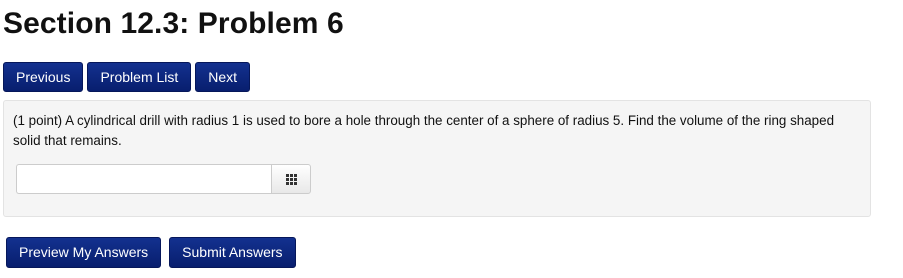 This screenshot has width=903, height=278. Describe the element at coordinates (43, 77) in the screenshot. I see `previous-button: Previous` at that location.